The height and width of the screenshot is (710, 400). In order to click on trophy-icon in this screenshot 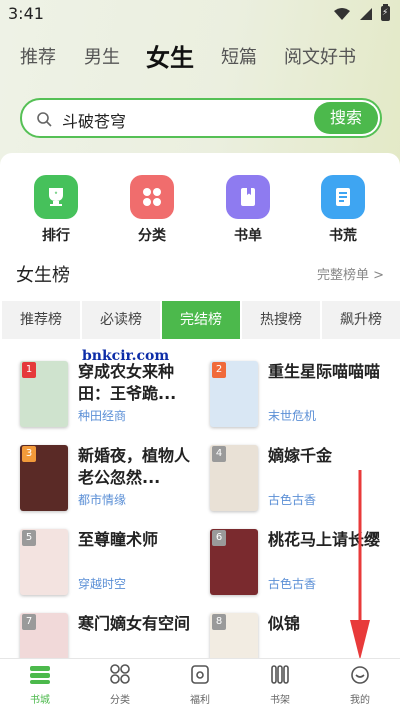, I will do `click(56, 197)`.